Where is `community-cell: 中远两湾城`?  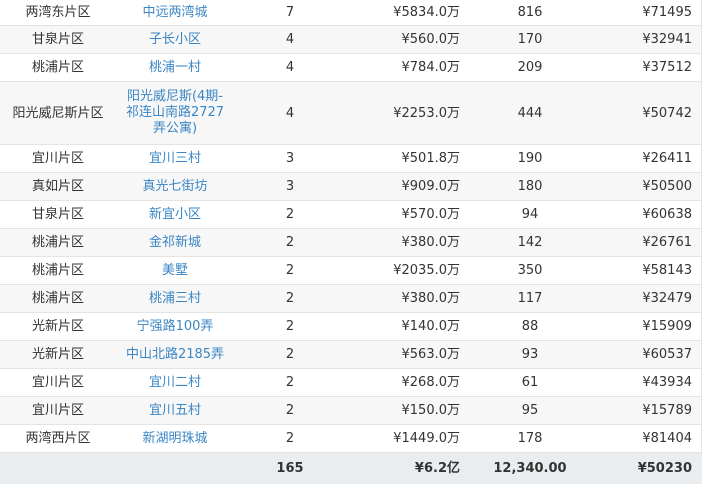
community-cell: 中远两湾城 is located at coordinates (175, 13).